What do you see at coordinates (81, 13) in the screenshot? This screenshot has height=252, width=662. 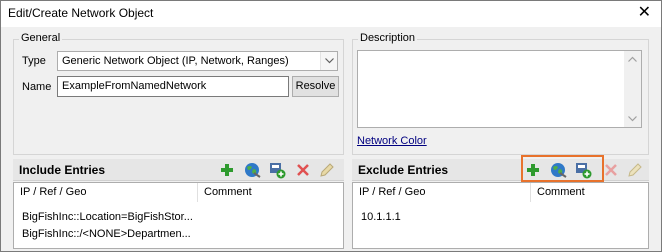 I see `window-title: Edit/Create Network Object` at bounding box center [81, 13].